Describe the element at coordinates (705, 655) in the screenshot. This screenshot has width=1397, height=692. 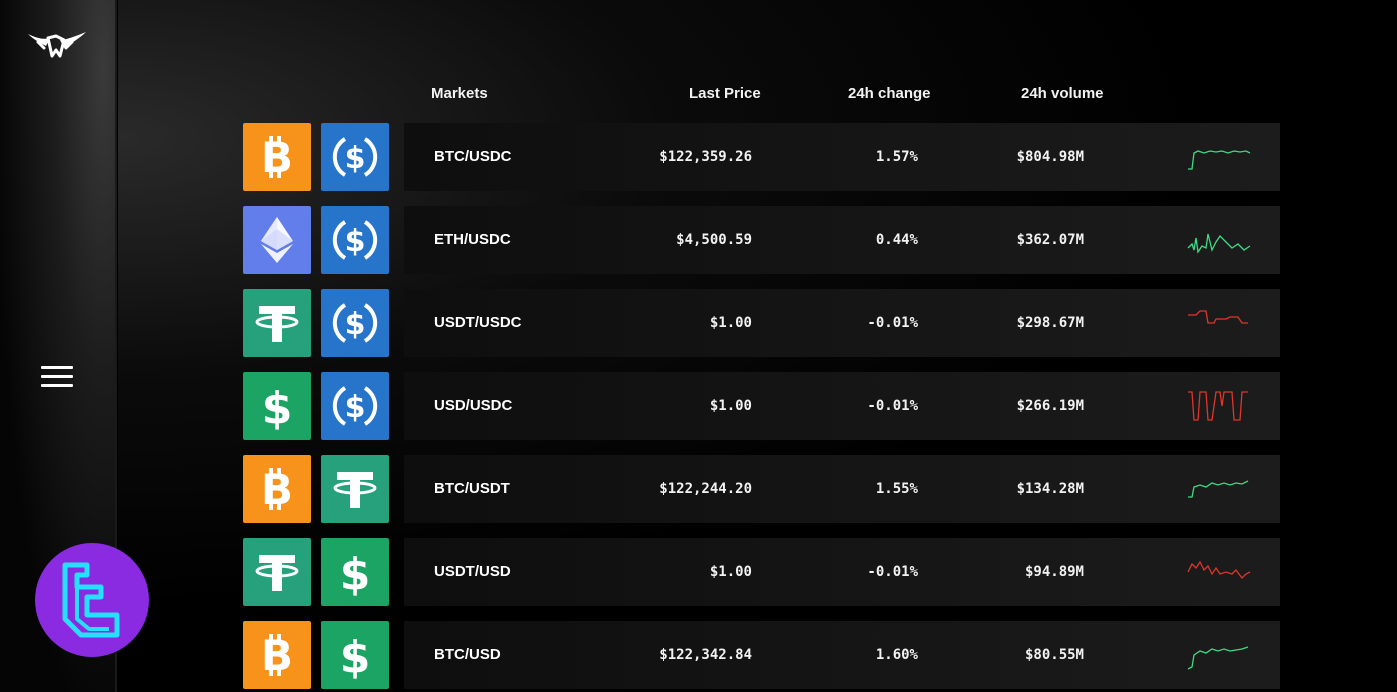
I see `last-price: $122,342.84` at that location.